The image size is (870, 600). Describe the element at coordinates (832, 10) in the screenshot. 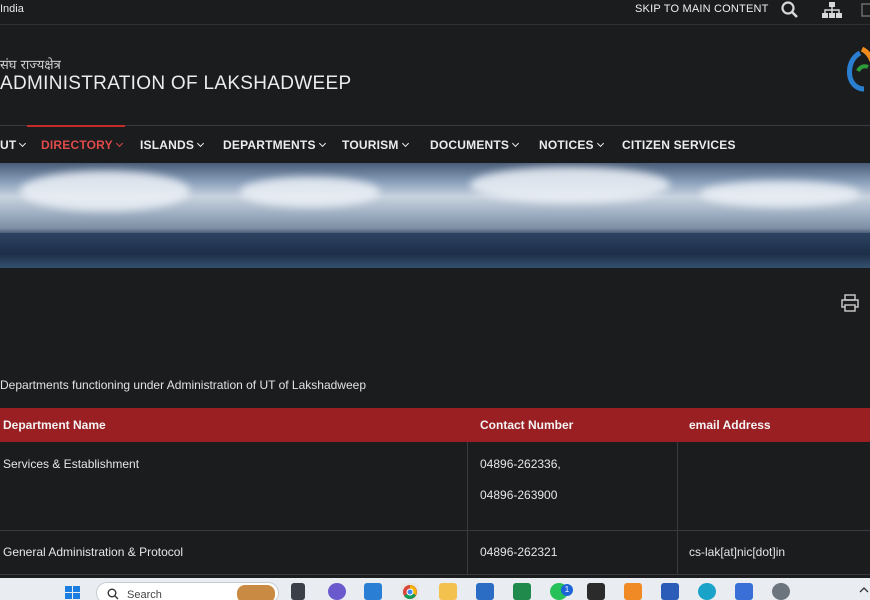

I see `sitemap-icon` at that location.